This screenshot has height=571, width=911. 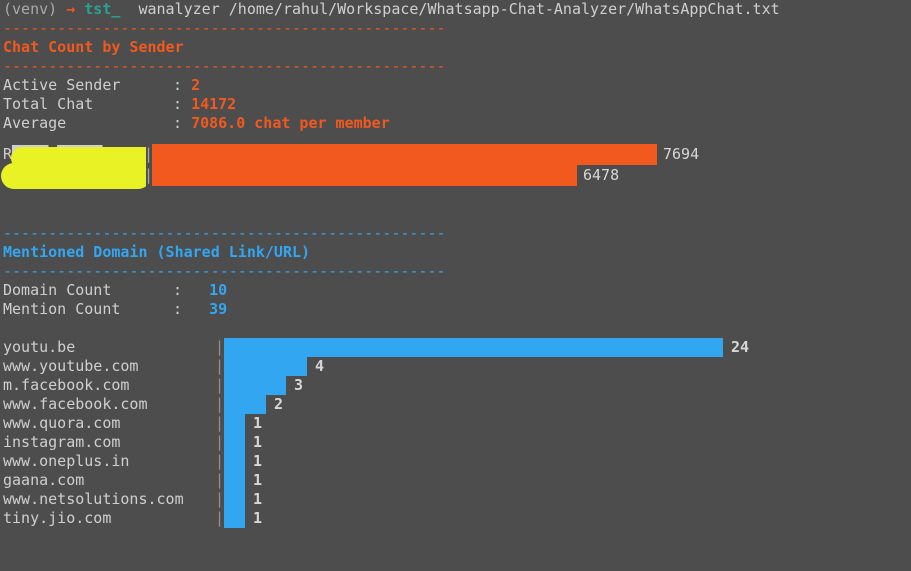 What do you see at coordinates (66, 461) in the screenshot?
I see `domain-name-label: www.oneplus.in` at bounding box center [66, 461].